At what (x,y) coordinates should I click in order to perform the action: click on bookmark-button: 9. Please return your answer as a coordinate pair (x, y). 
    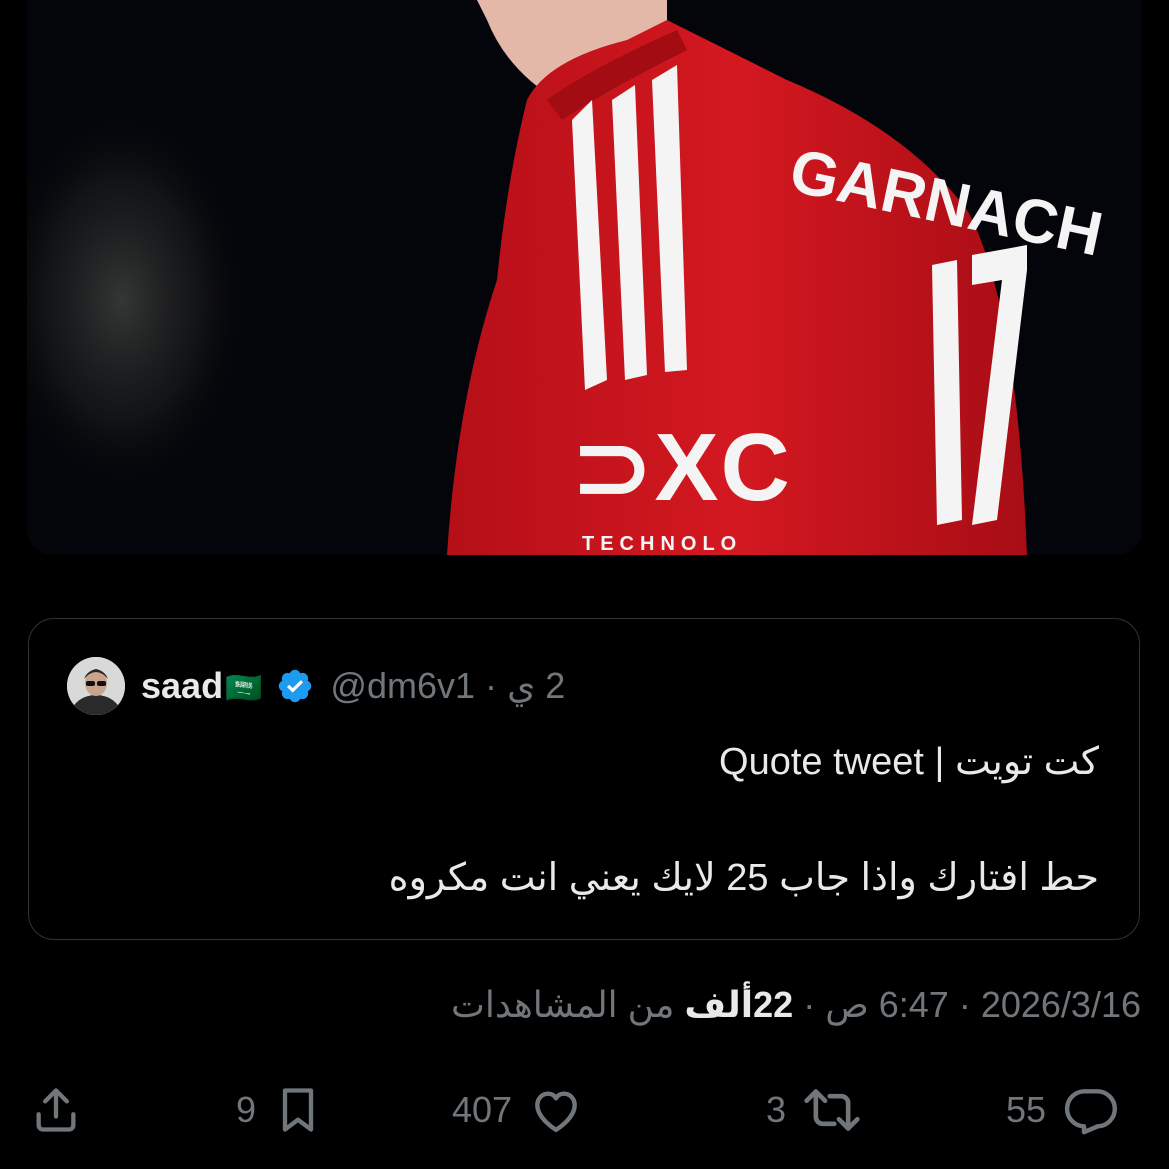
    Looking at the image, I should click on (280, 1110).